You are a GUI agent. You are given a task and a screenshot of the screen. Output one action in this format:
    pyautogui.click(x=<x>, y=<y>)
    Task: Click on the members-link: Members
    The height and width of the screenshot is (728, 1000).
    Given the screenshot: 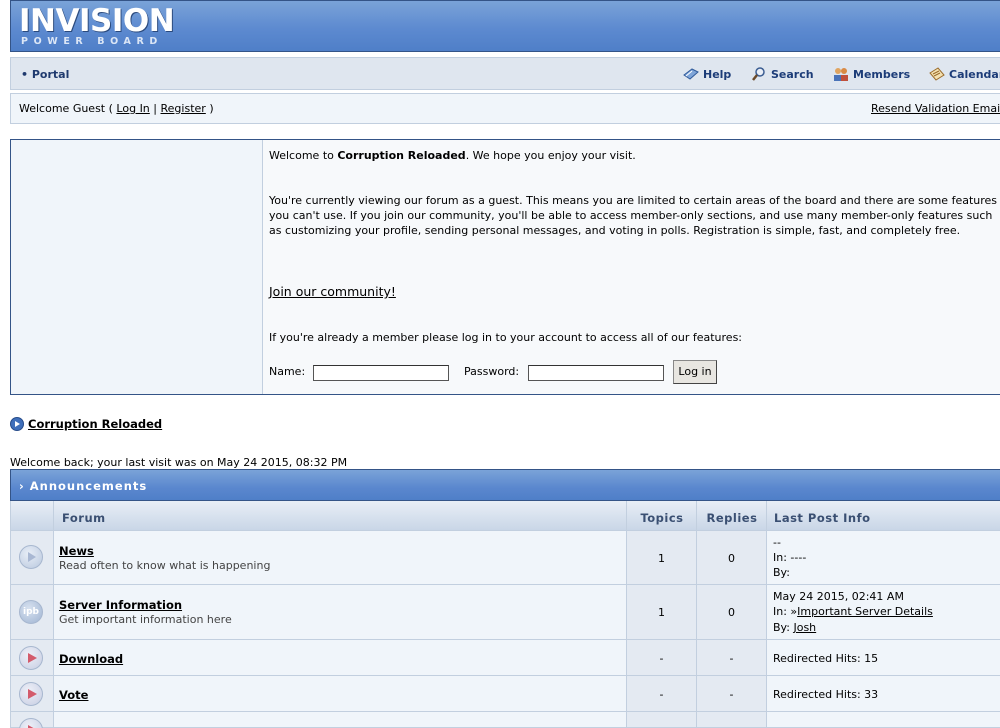 What is the action you would take?
    pyautogui.click(x=871, y=74)
    